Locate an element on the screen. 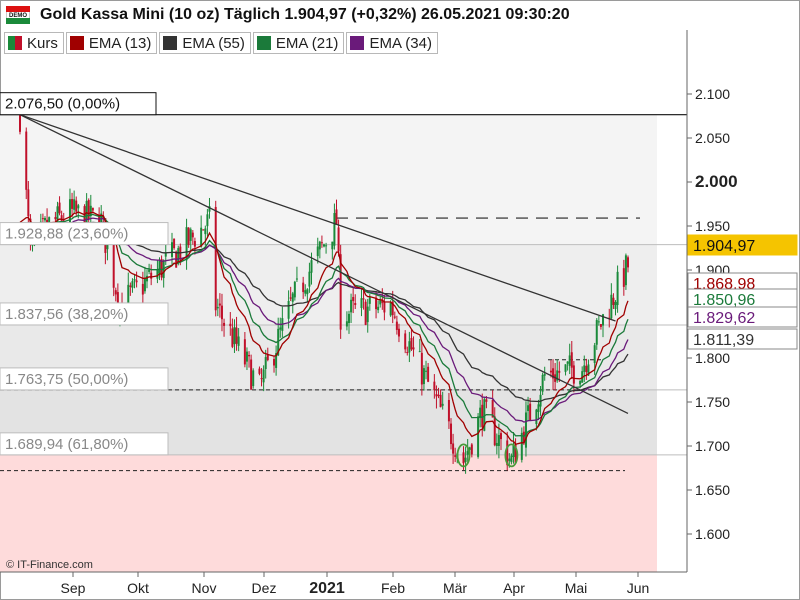  y-tick-label: 2.100 is located at coordinates (712, 94).